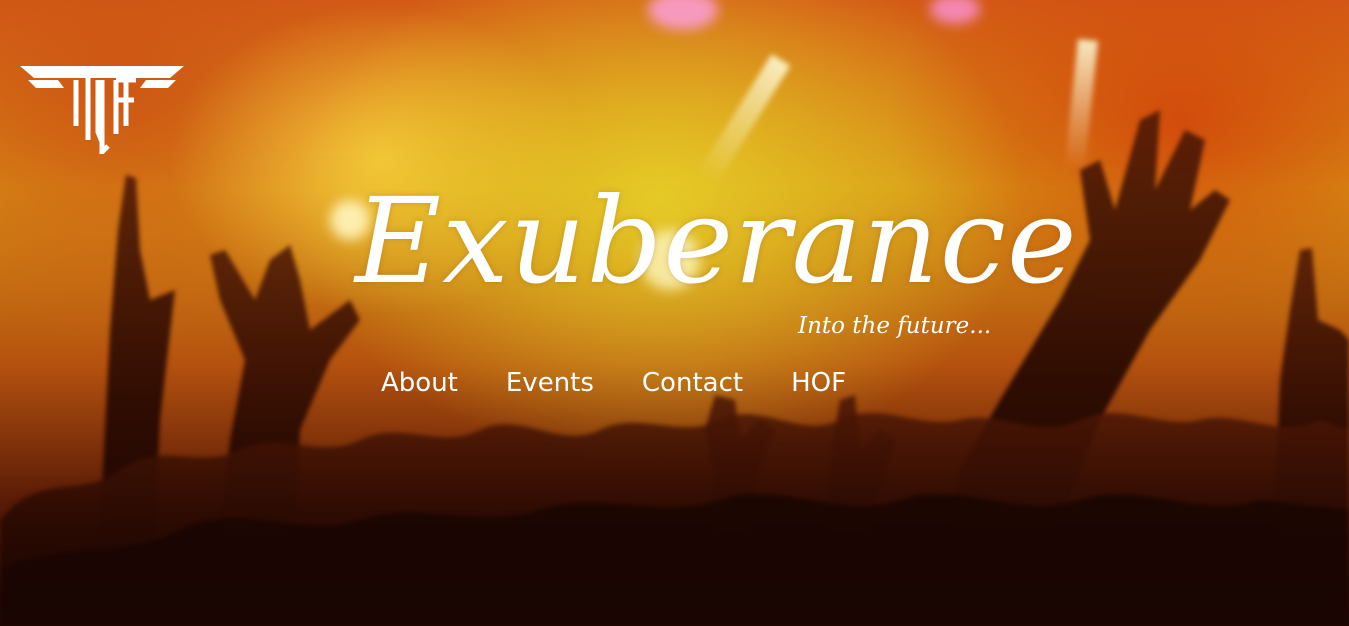  What do you see at coordinates (550, 383) in the screenshot?
I see `nav-link-events: Events` at bounding box center [550, 383].